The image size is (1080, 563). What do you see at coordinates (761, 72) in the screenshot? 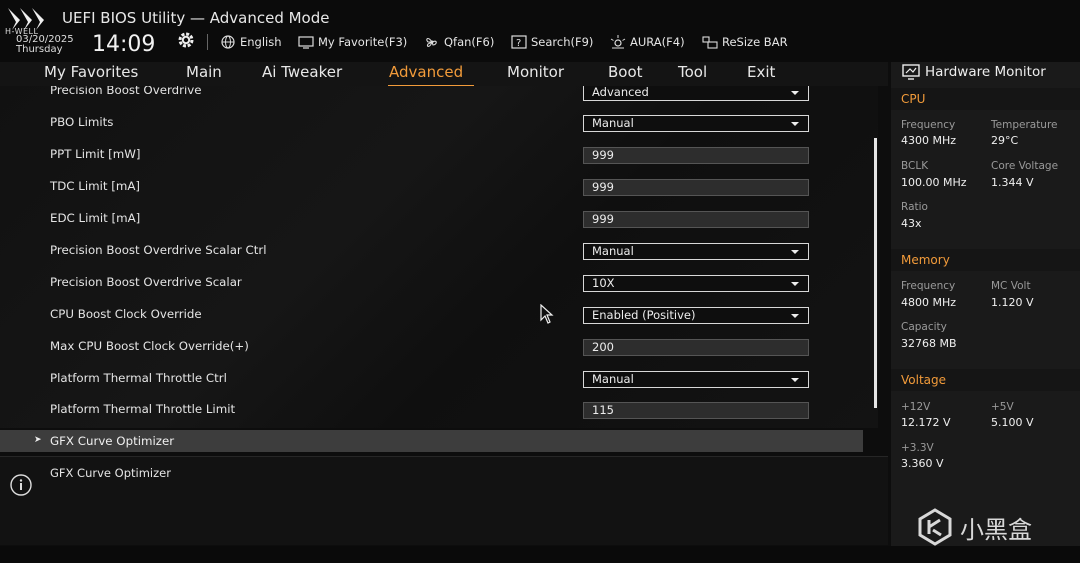
I see `tab-exit: Exit` at bounding box center [761, 72].